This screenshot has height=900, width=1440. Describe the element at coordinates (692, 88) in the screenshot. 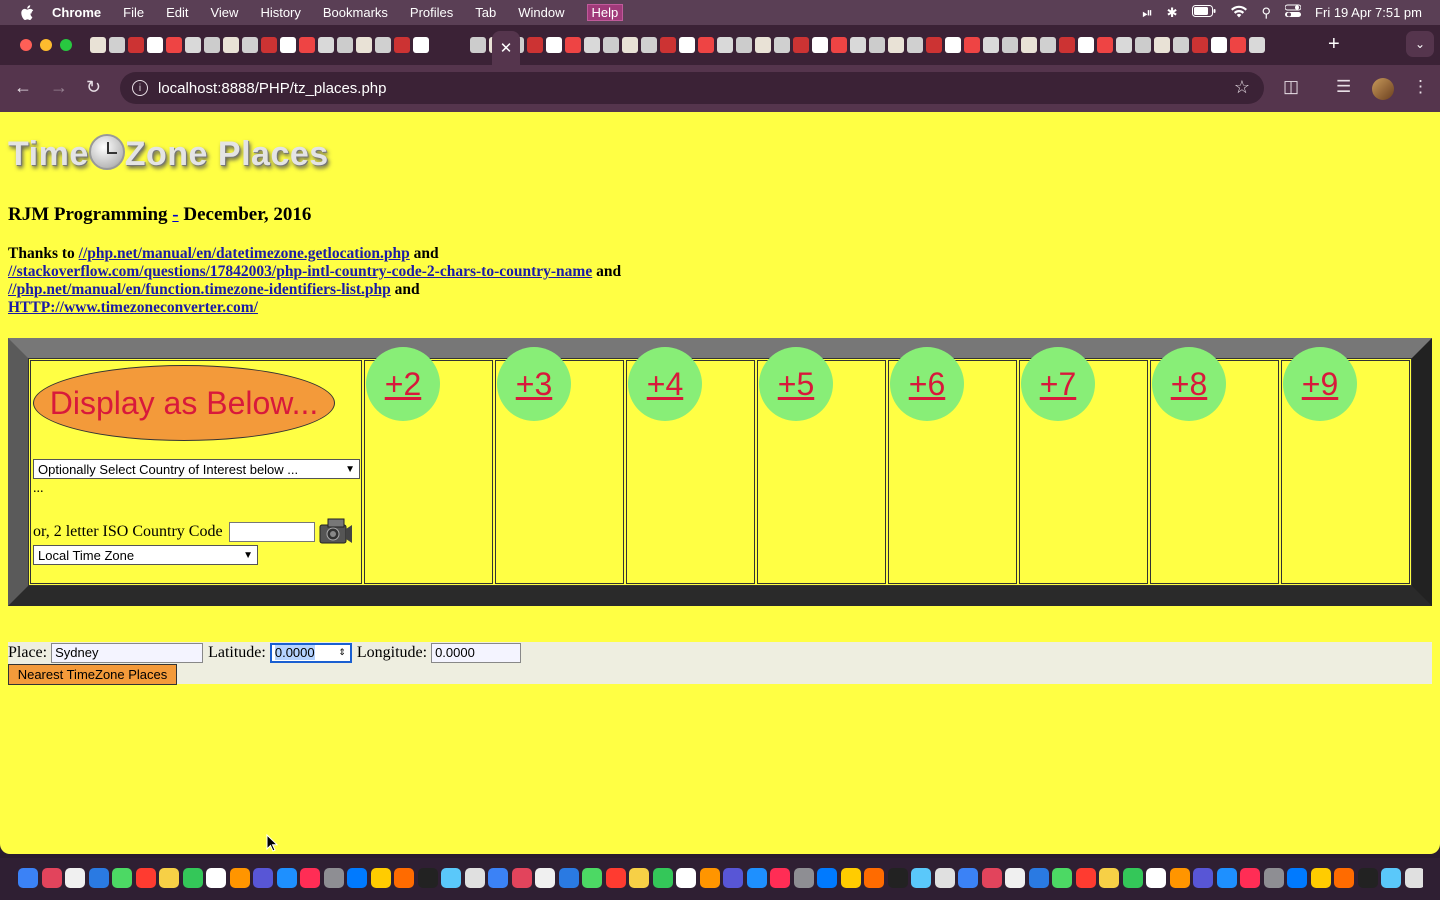

I see `address-bar: i localhost:8888/PHP/tz_places.php ☆` at that location.